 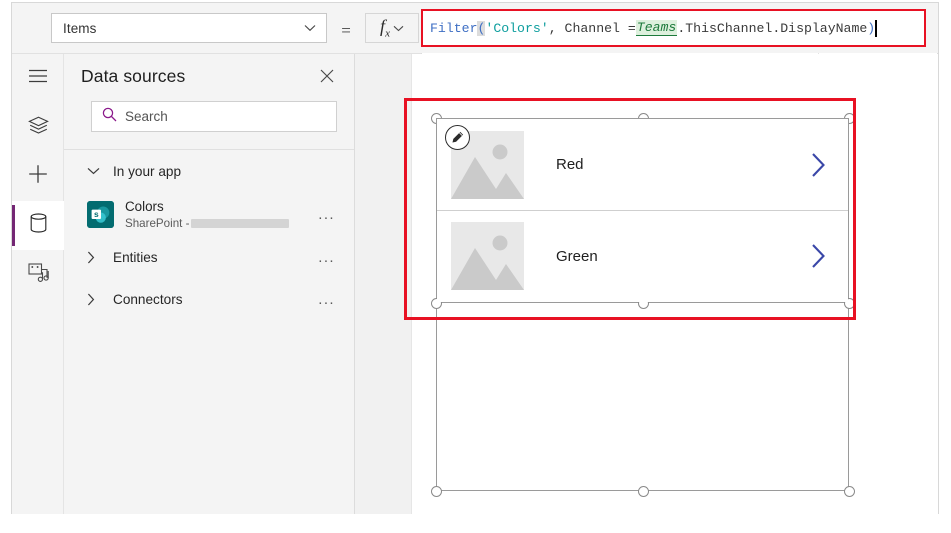 What do you see at coordinates (656, 28) in the screenshot?
I see `formula-token-identifier: Teams` at bounding box center [656, 28].